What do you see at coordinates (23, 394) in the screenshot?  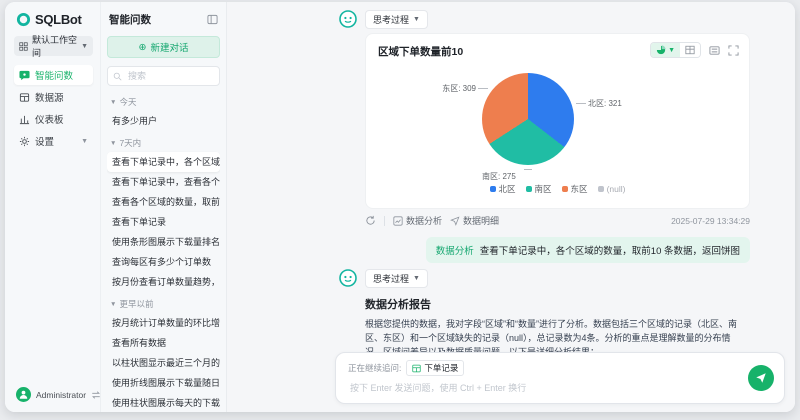 I see `avatar` at bounding box center [23, 394].